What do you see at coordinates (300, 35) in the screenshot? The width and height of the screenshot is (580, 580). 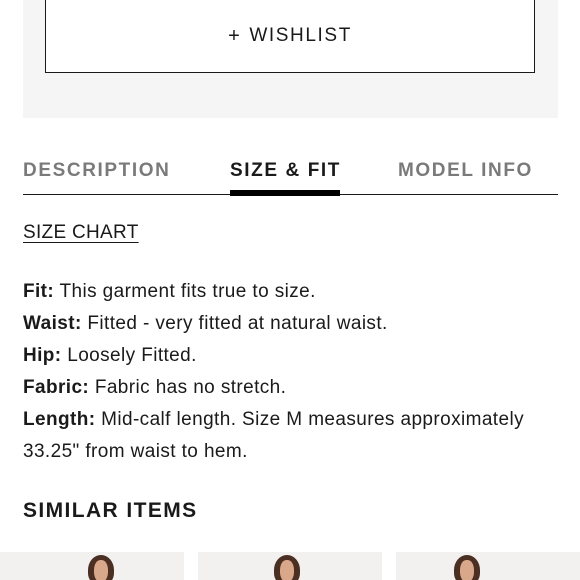 I see `wishlist-label: WISHLIST` at bounding box center [300, 35].